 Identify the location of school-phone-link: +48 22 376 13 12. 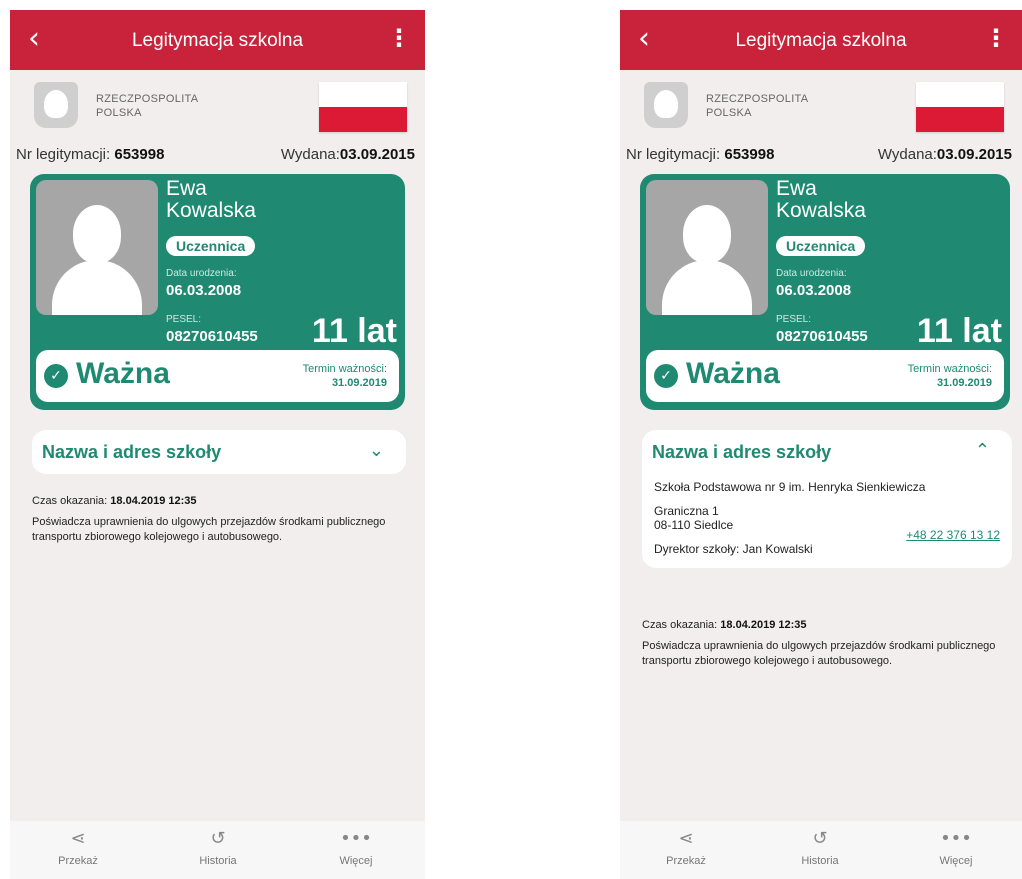
(953, 535).